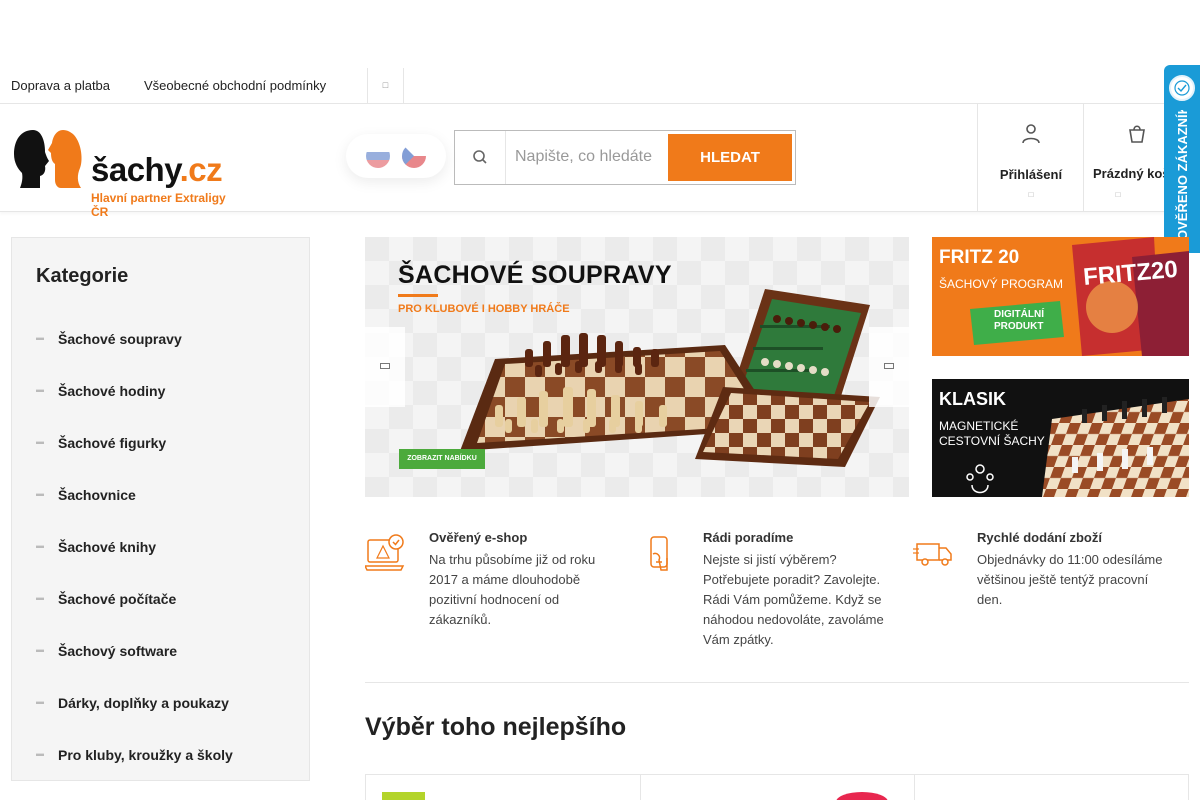  I want to click on section-divider, so click(777, 682).